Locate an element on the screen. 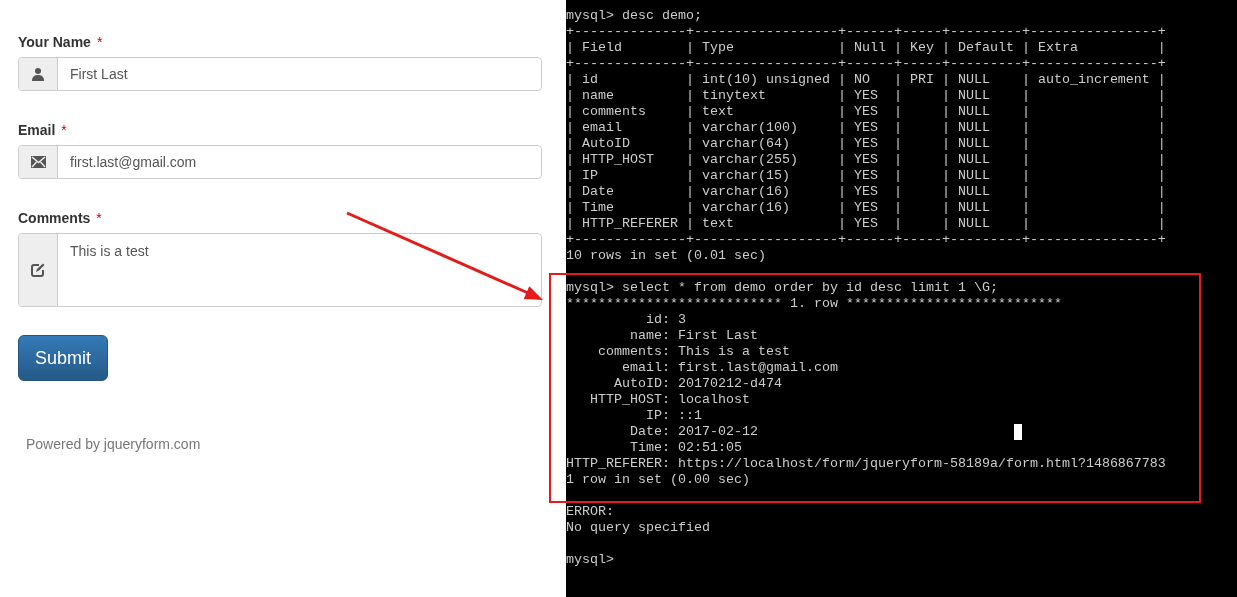 The height and width of the screenshot is (597, 1237). terminal-line: | id | int(10) unsigned | NO | PRI | NULL | auto_increment | is located at coordinates (866, 80).